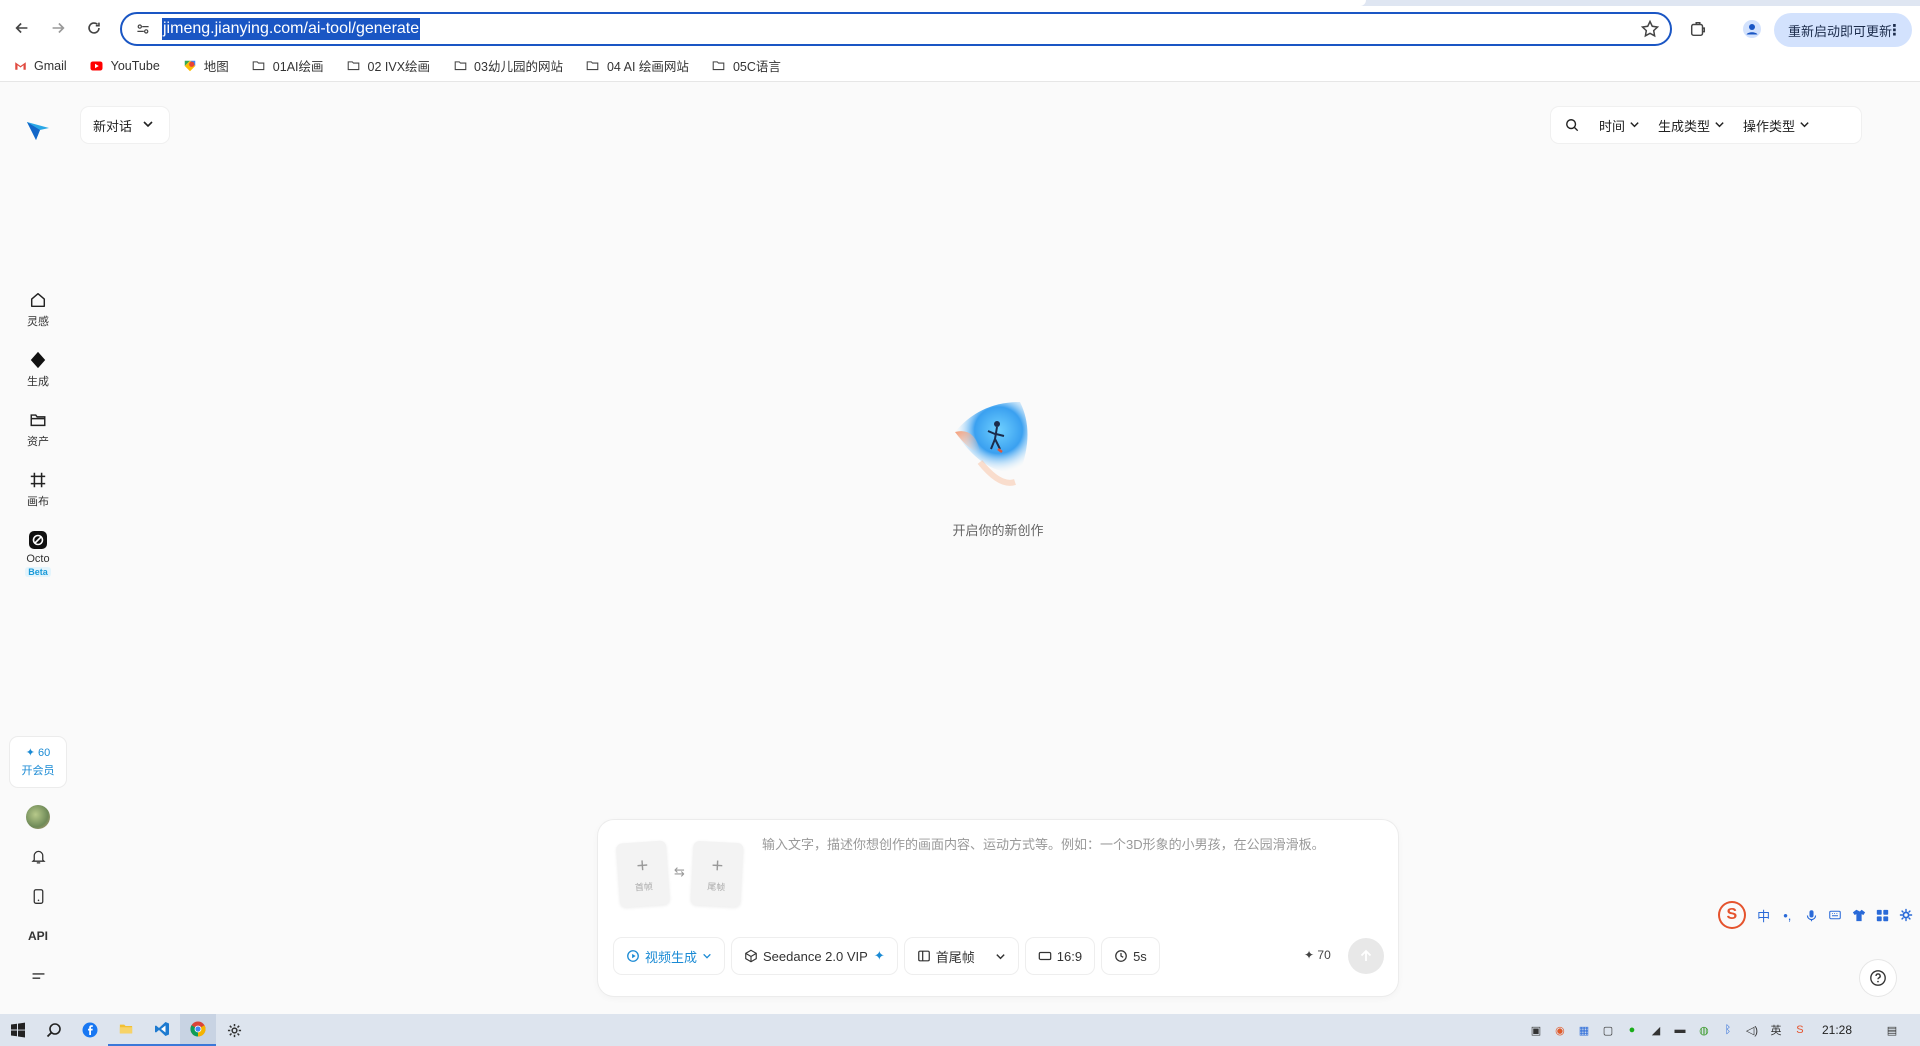  I want to click on ime-tray-icon: 英, so click(1776, 1030).